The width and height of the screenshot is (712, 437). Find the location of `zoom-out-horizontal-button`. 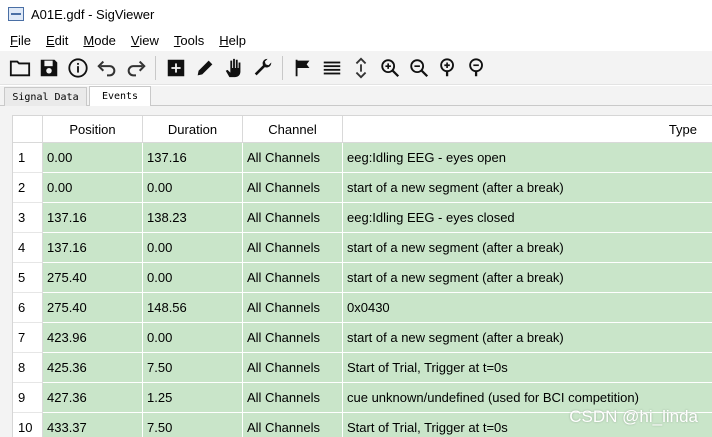

zoom-out-horizontal-button is located at coordinates (476, 68).